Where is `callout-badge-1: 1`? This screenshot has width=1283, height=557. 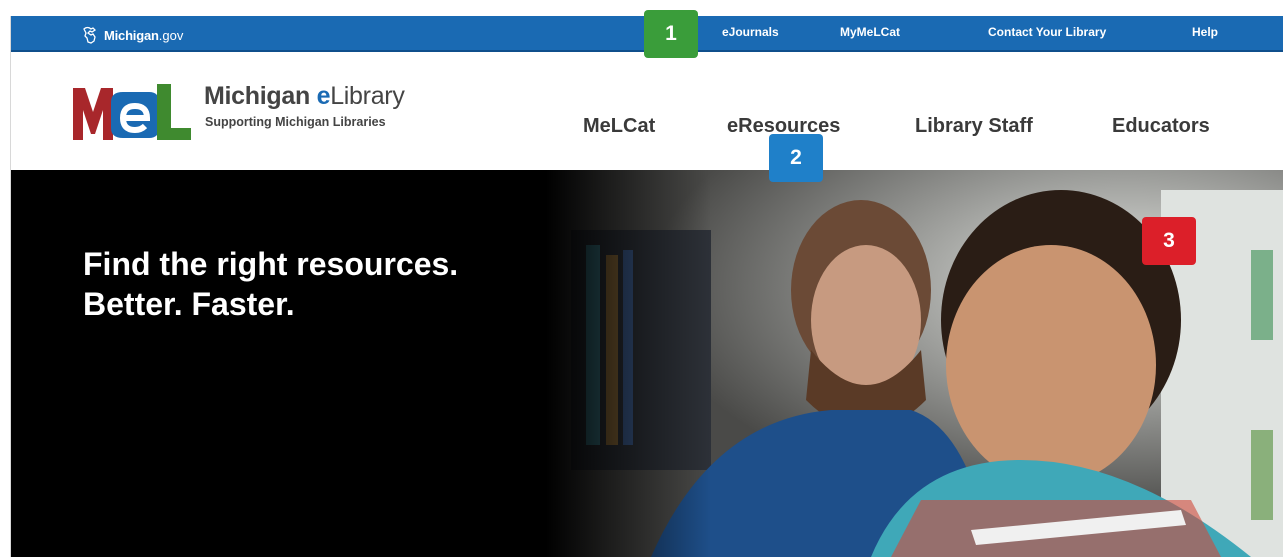
callout-badge-1: 1 is located at coordinates (671, 34).